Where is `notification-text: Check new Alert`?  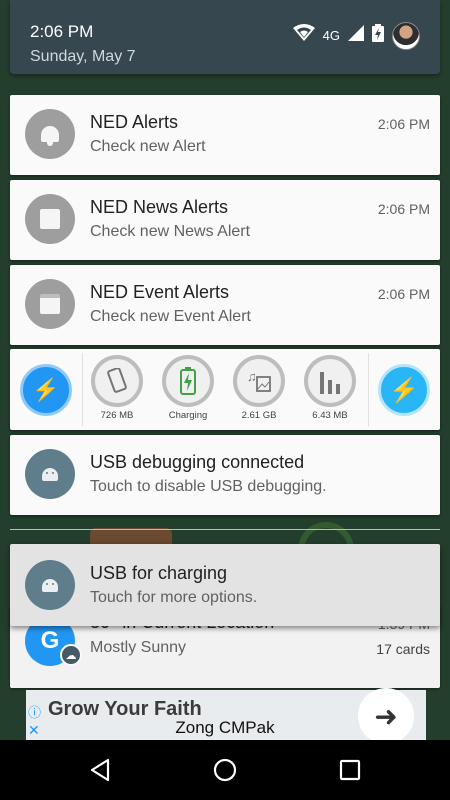 notification-text: Check new Alert is located at coordinates (148, 146).